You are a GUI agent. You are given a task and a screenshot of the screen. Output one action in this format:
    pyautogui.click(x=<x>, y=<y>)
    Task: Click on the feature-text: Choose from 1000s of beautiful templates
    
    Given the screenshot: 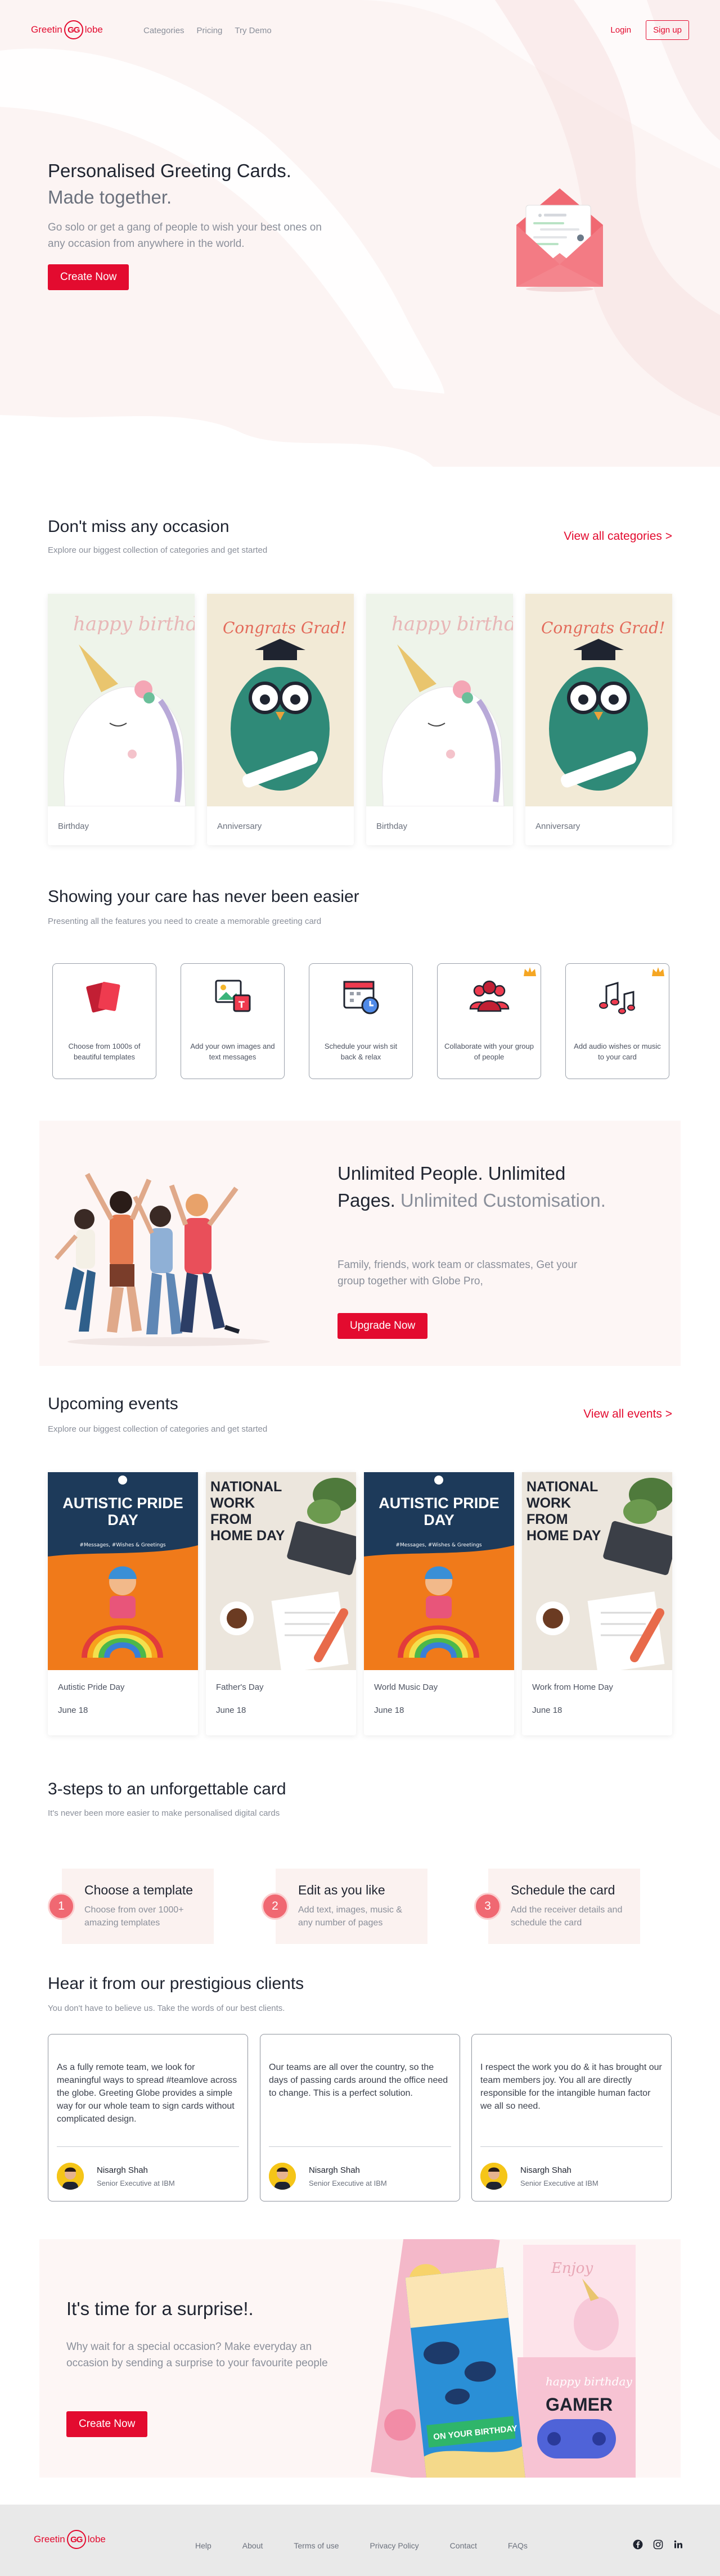 What is the action you would take?
    pyautogui.click(x=104, y=1051)
    